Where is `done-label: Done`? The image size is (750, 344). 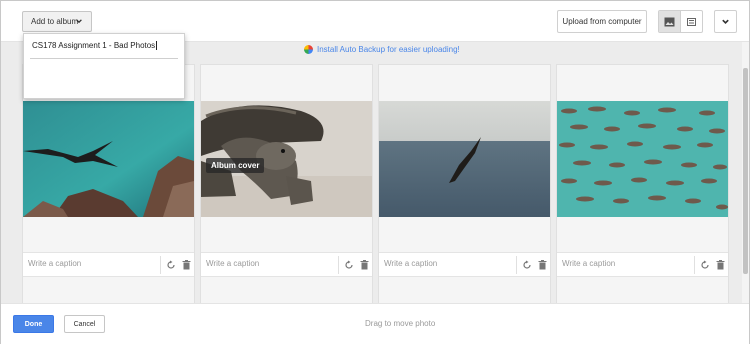
done-label: Done is located at coordinates (33, 324).